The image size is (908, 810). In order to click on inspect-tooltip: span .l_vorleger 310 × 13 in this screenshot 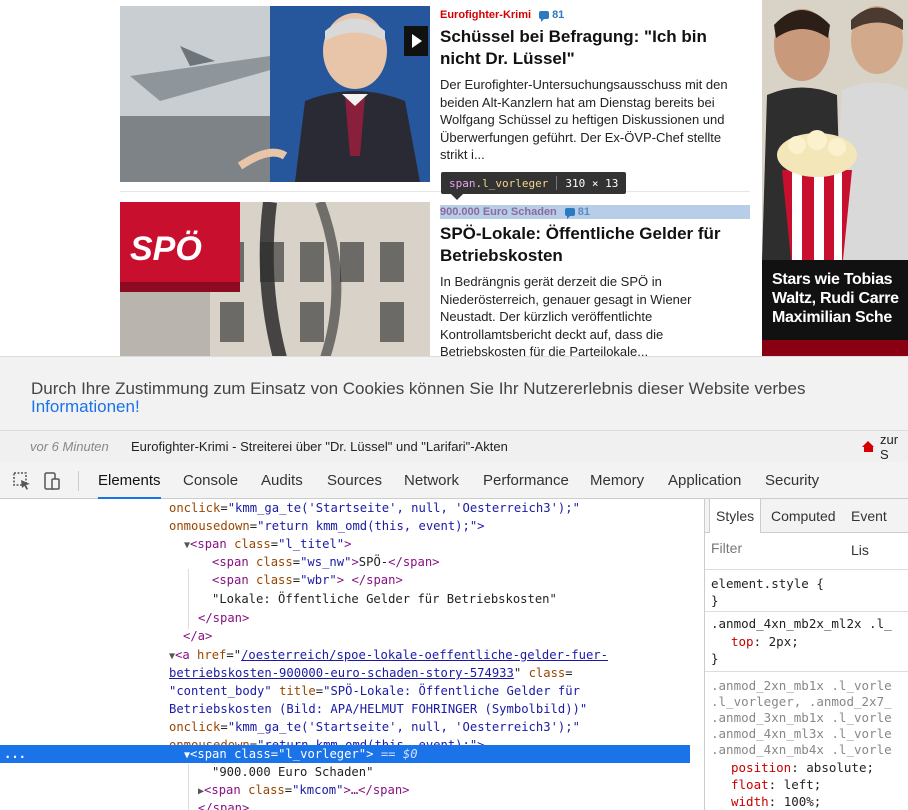, I will do `click(534, 186)`.